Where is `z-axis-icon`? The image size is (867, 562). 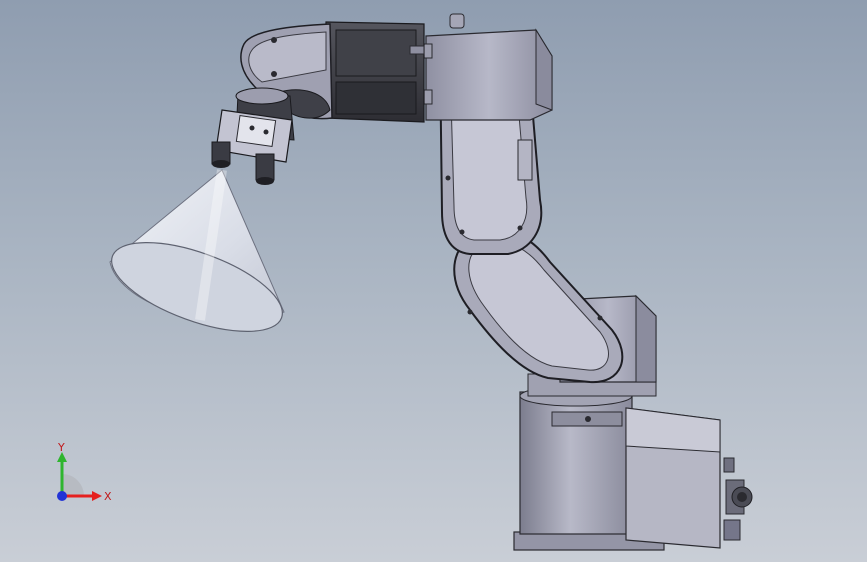 z-axis-icon is located at coordinates (62, 496).